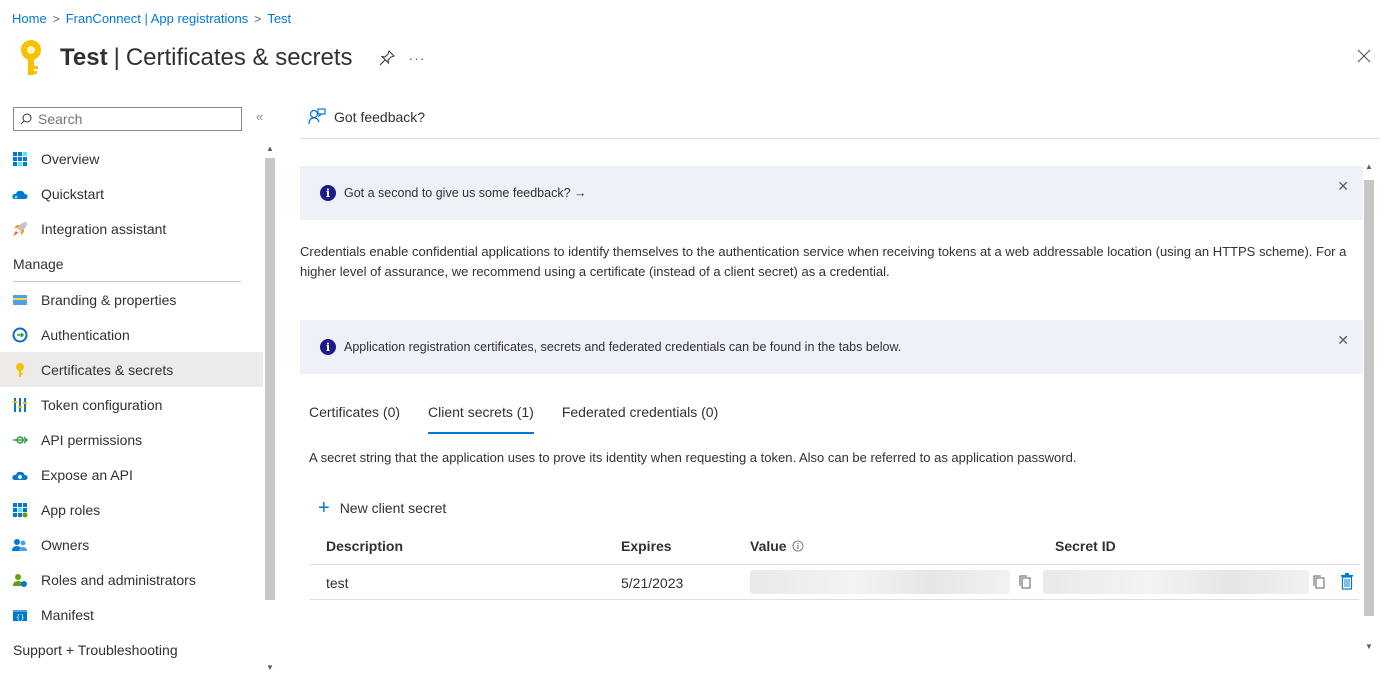  Describe the element at coordinates (157, 18) in the screenshot. I see `breadcrumb-app-registrations: FranConnect | App registrations` at that location.